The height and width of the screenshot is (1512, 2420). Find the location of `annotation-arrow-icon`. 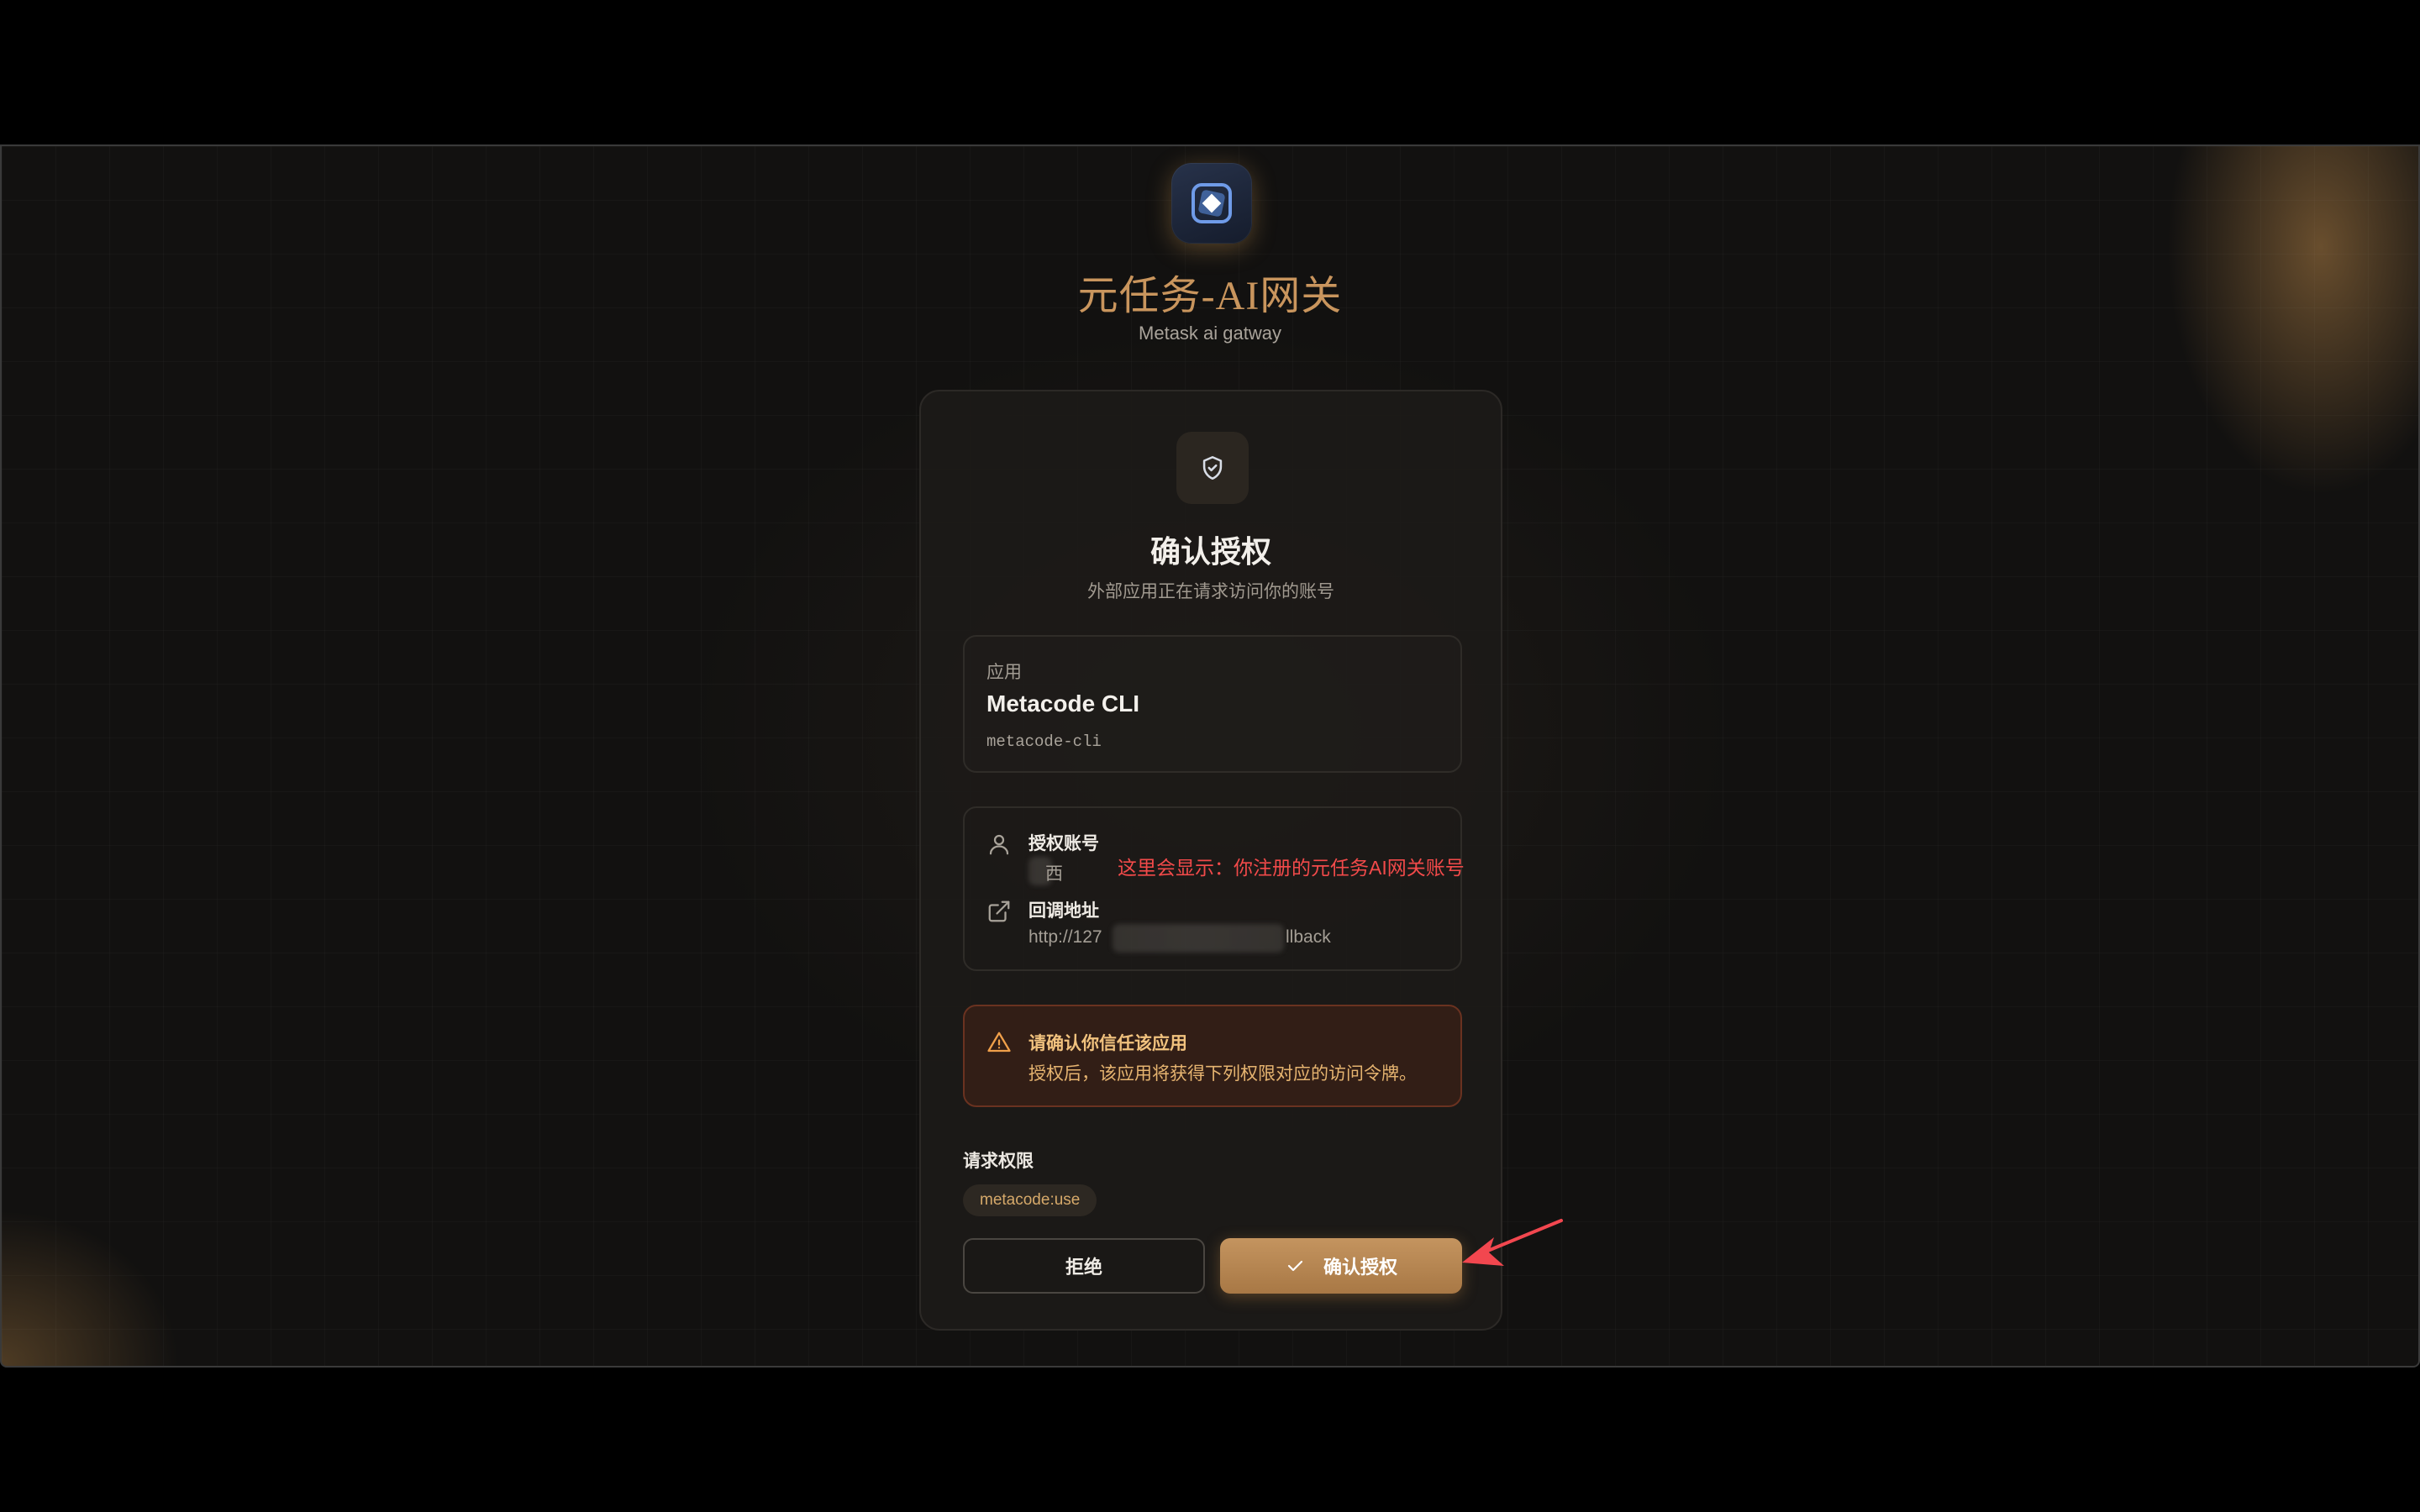

annotation-arrow-icon is located at coordinates (1512, 1242).